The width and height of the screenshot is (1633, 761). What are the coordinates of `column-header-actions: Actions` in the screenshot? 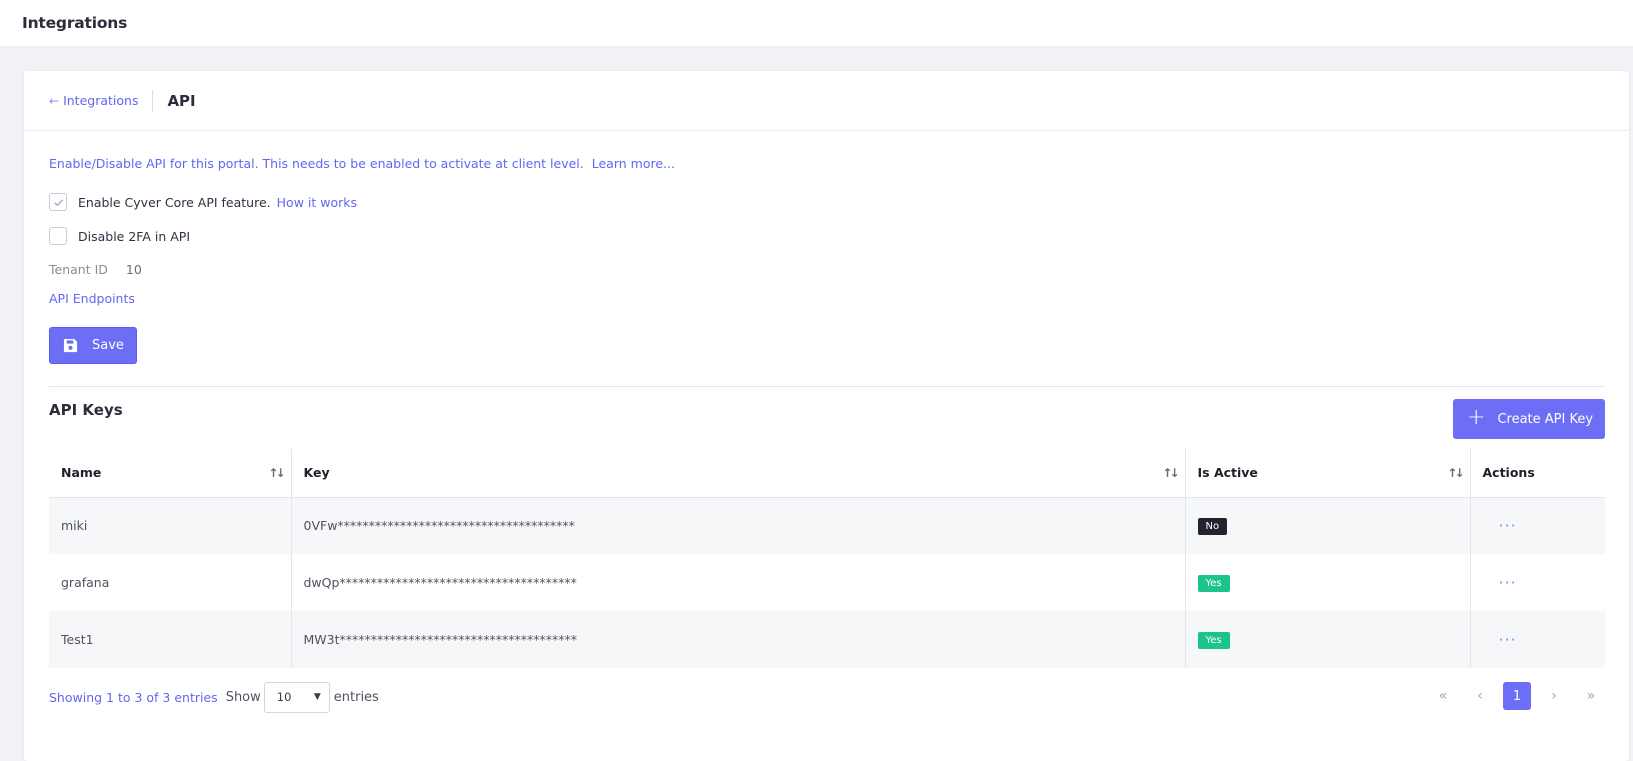 It's located at (1537, 473).